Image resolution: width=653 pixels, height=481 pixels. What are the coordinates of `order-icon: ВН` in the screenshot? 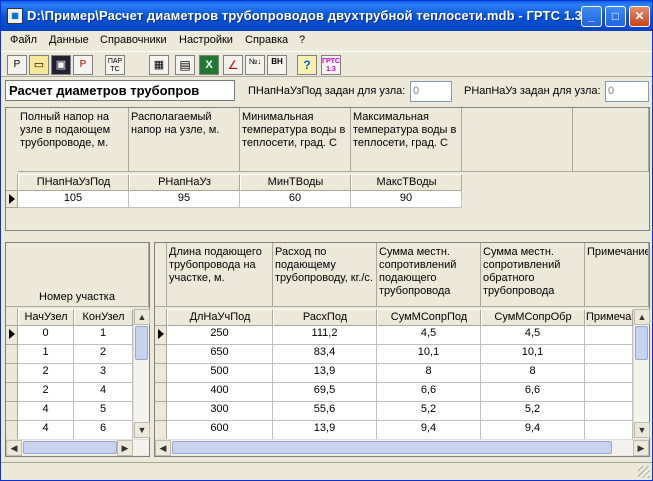 It's located at (277, 65).